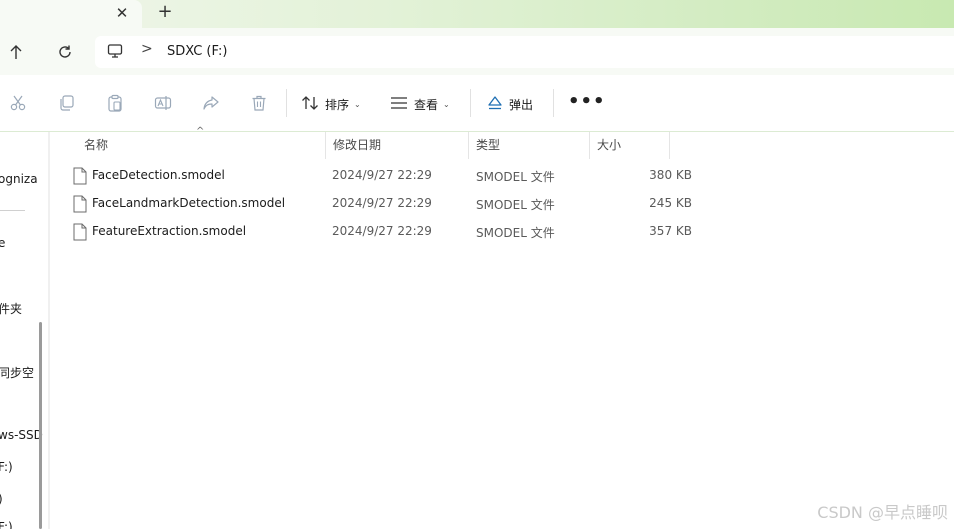  What do you see at coordinates (115, 103) in the screenshot?
I see `paste-icon` at bounding box center [115, 103].